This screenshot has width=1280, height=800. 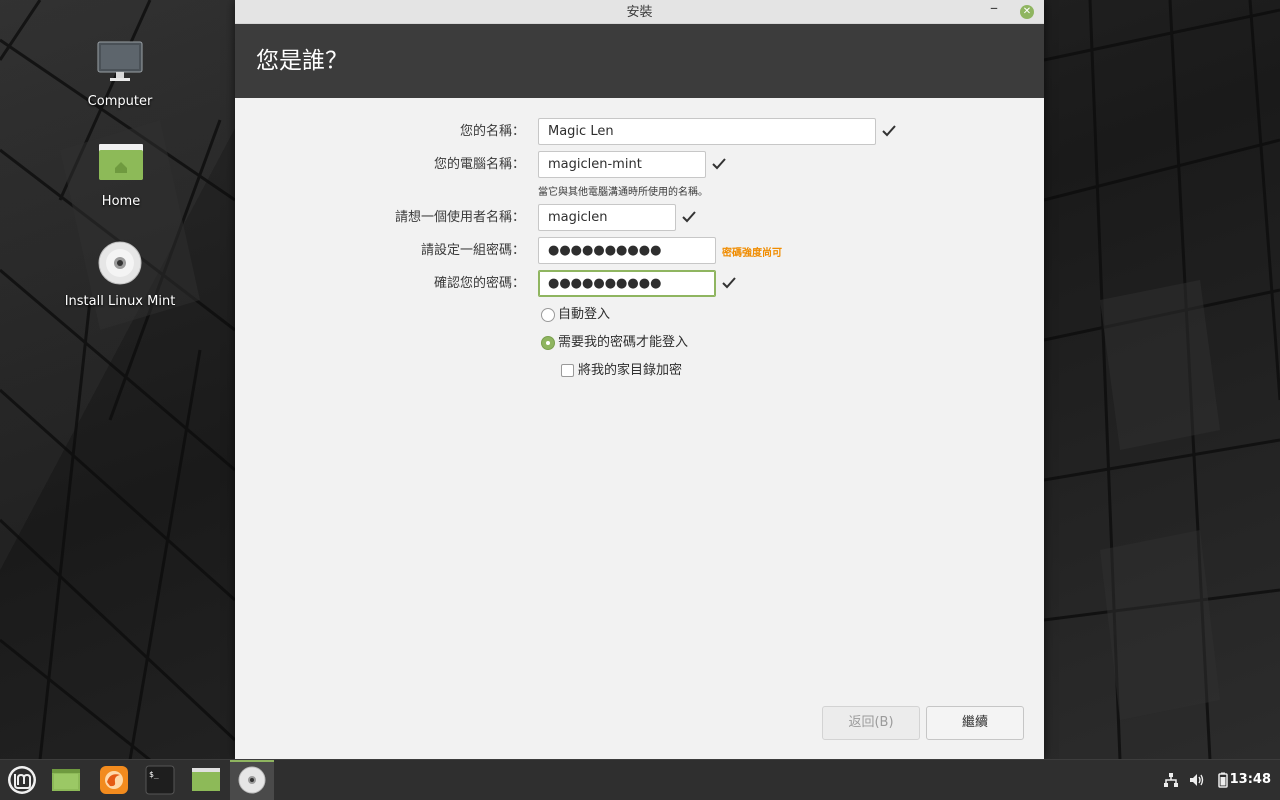 What do you see at coordinates (595, 164) in the screenshot?
I see `computer-name-value: magiclen-mint` at bounding box center [595, 164].